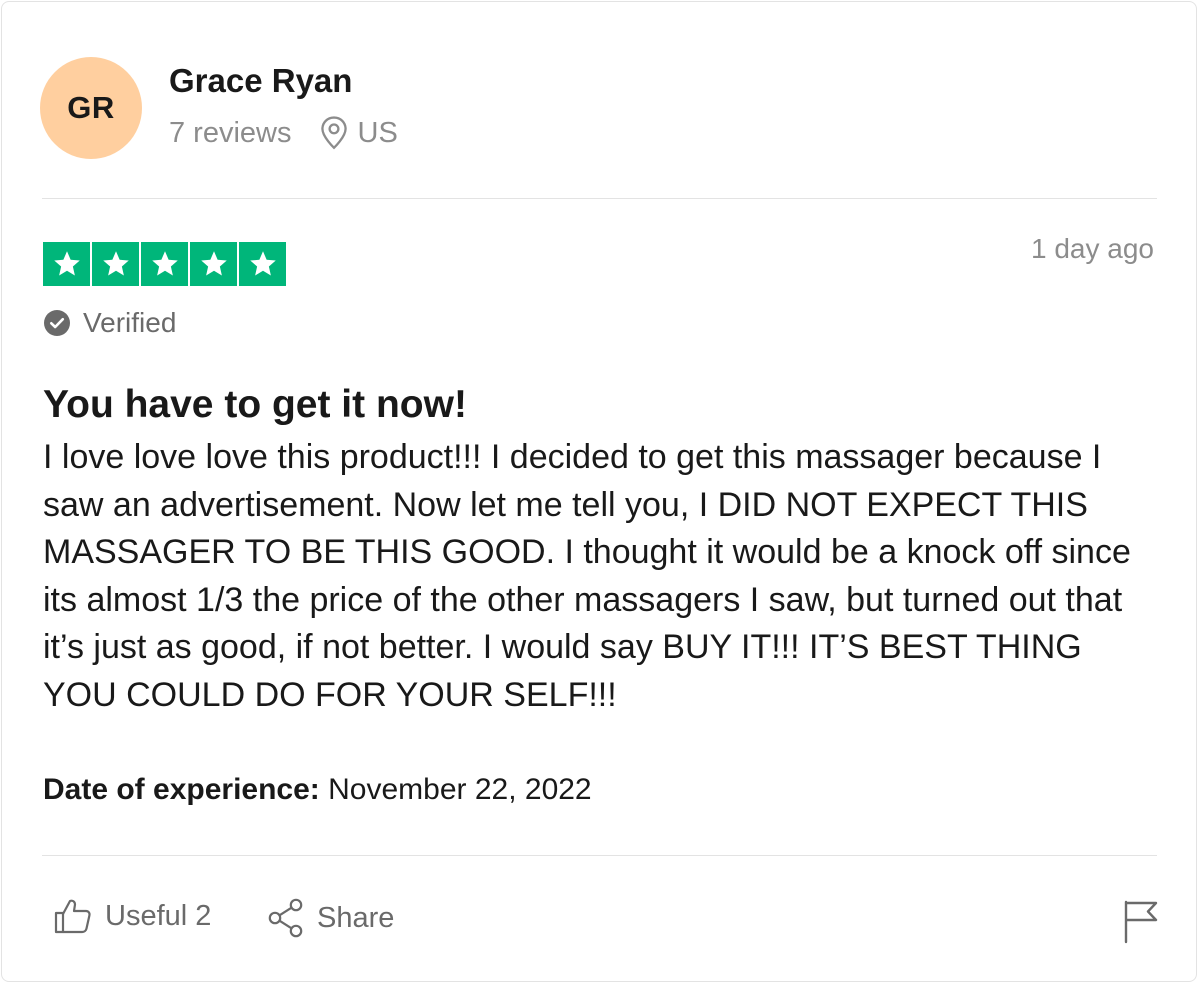 The height and width of the screenshot is (985, 1200). I want to click on reviewer-name: Grace Ryan, so click(260, 81).